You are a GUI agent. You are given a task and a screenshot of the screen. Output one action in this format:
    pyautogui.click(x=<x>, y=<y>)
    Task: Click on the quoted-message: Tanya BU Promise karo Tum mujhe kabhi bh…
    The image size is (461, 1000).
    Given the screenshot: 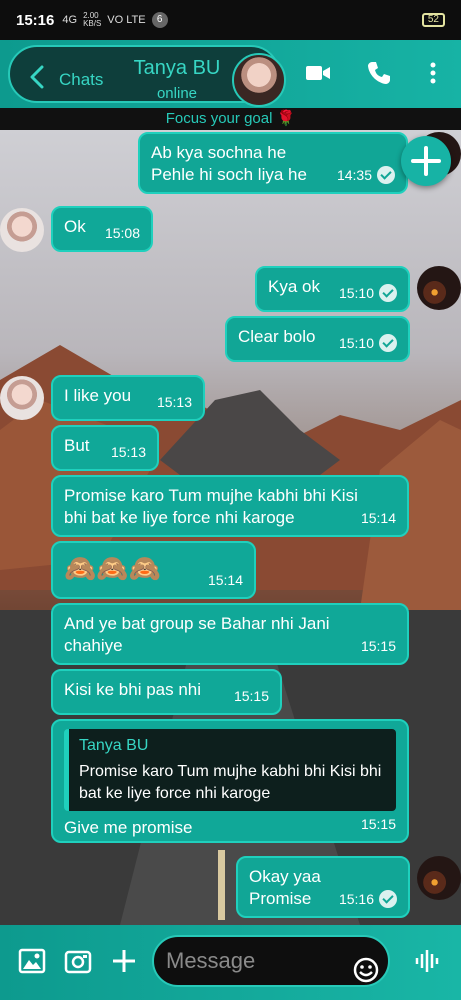 What is the action you would take?
    pyautogui.click(x=230, y=770)
    